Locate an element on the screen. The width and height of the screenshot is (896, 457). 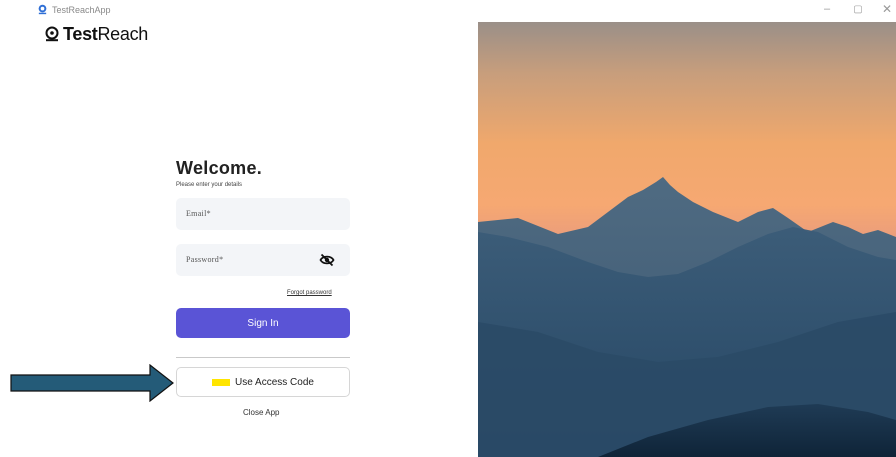
use-access-code-button: Use Access Code is located at coordinates (263, 382).